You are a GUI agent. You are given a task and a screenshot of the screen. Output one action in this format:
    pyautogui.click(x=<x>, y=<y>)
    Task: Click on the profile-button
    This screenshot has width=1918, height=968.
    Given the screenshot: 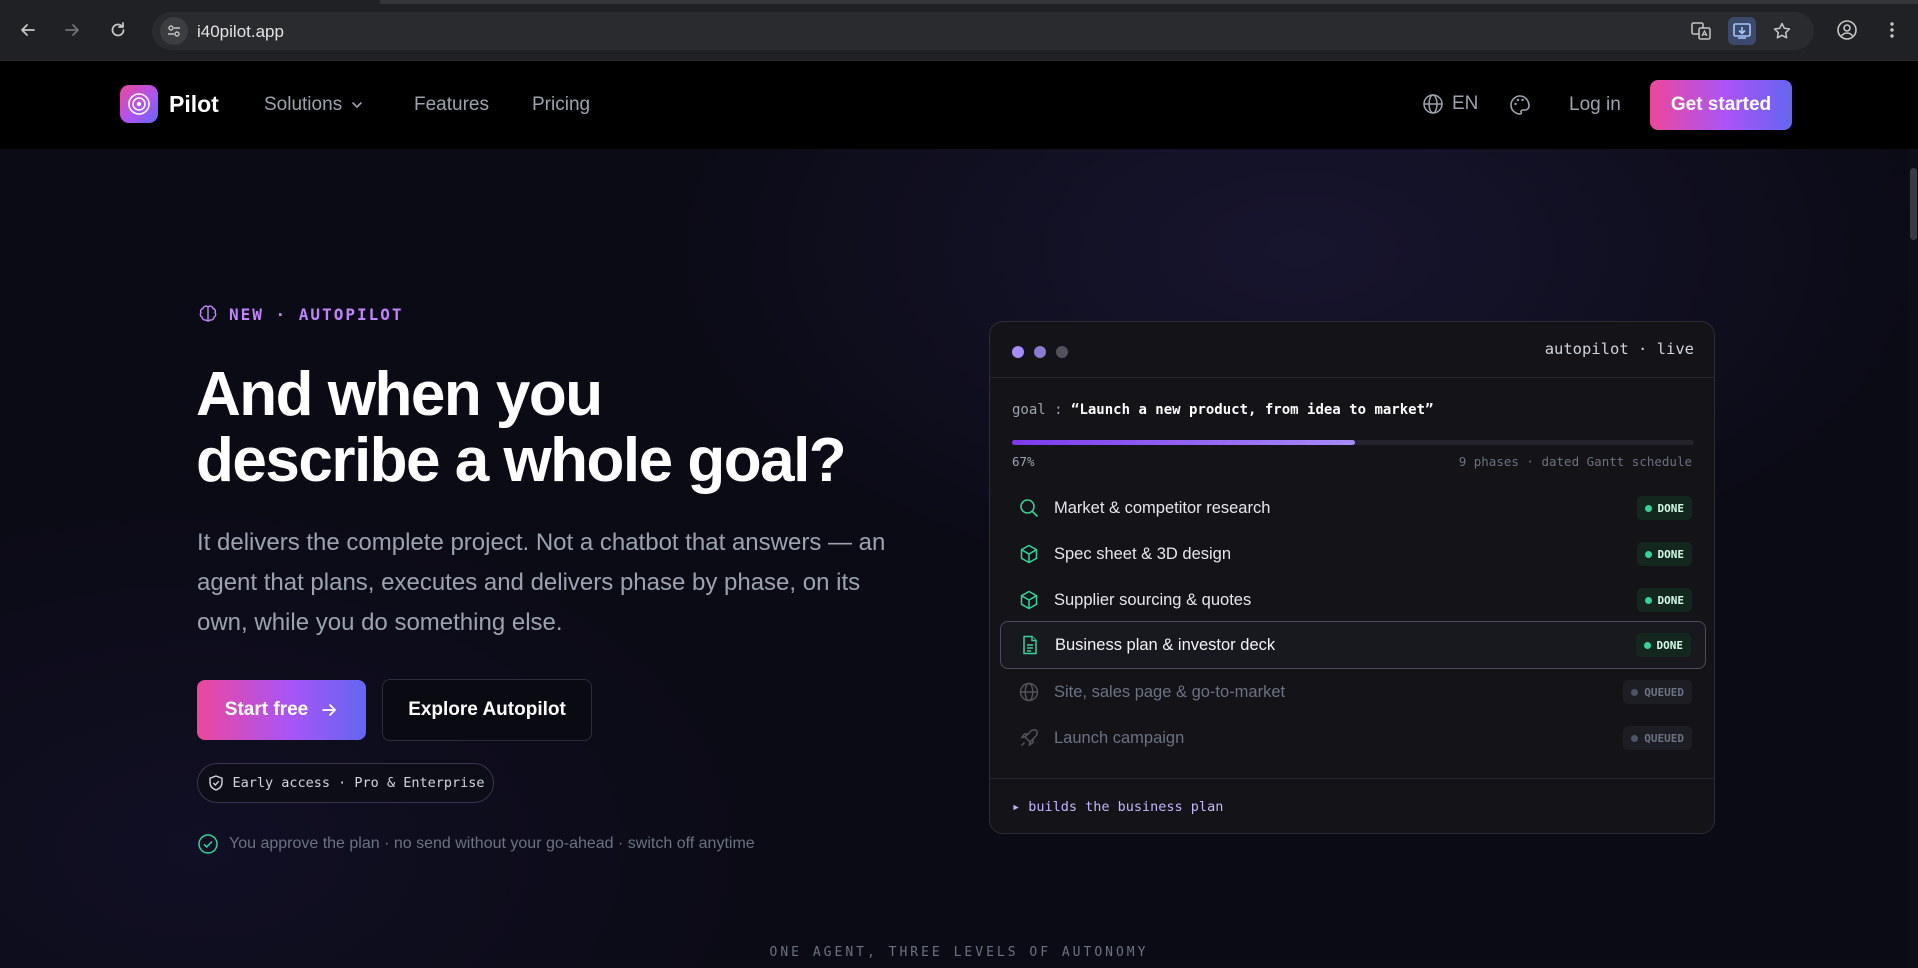 What is the action you would take?
    pyautogui.click(x=1847, y=30)
    